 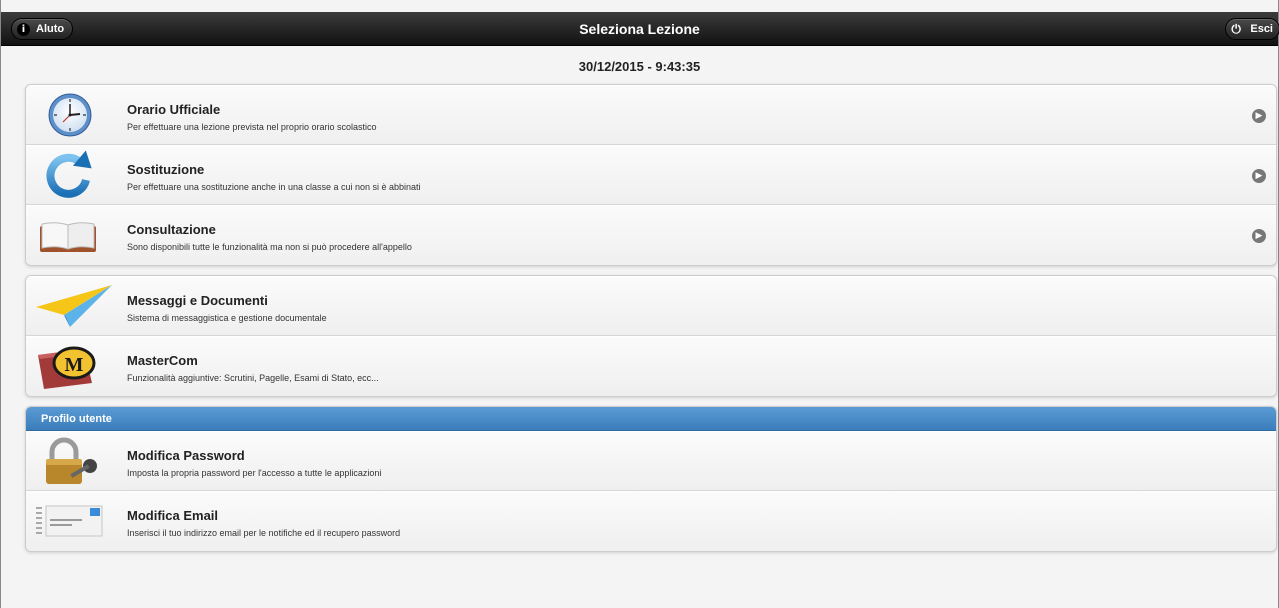 I want to click on list-item-title: Modifica Email, so click(x=173, y=515).